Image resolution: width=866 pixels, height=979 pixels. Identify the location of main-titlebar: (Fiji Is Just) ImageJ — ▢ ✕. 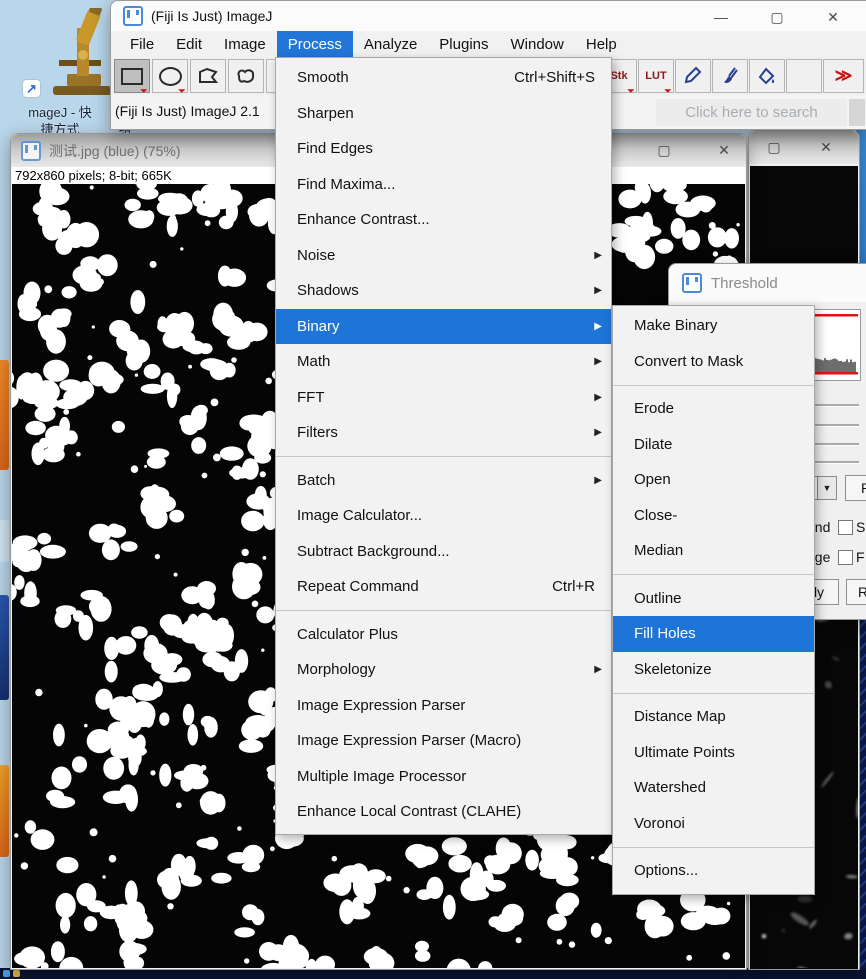
(488, 16).